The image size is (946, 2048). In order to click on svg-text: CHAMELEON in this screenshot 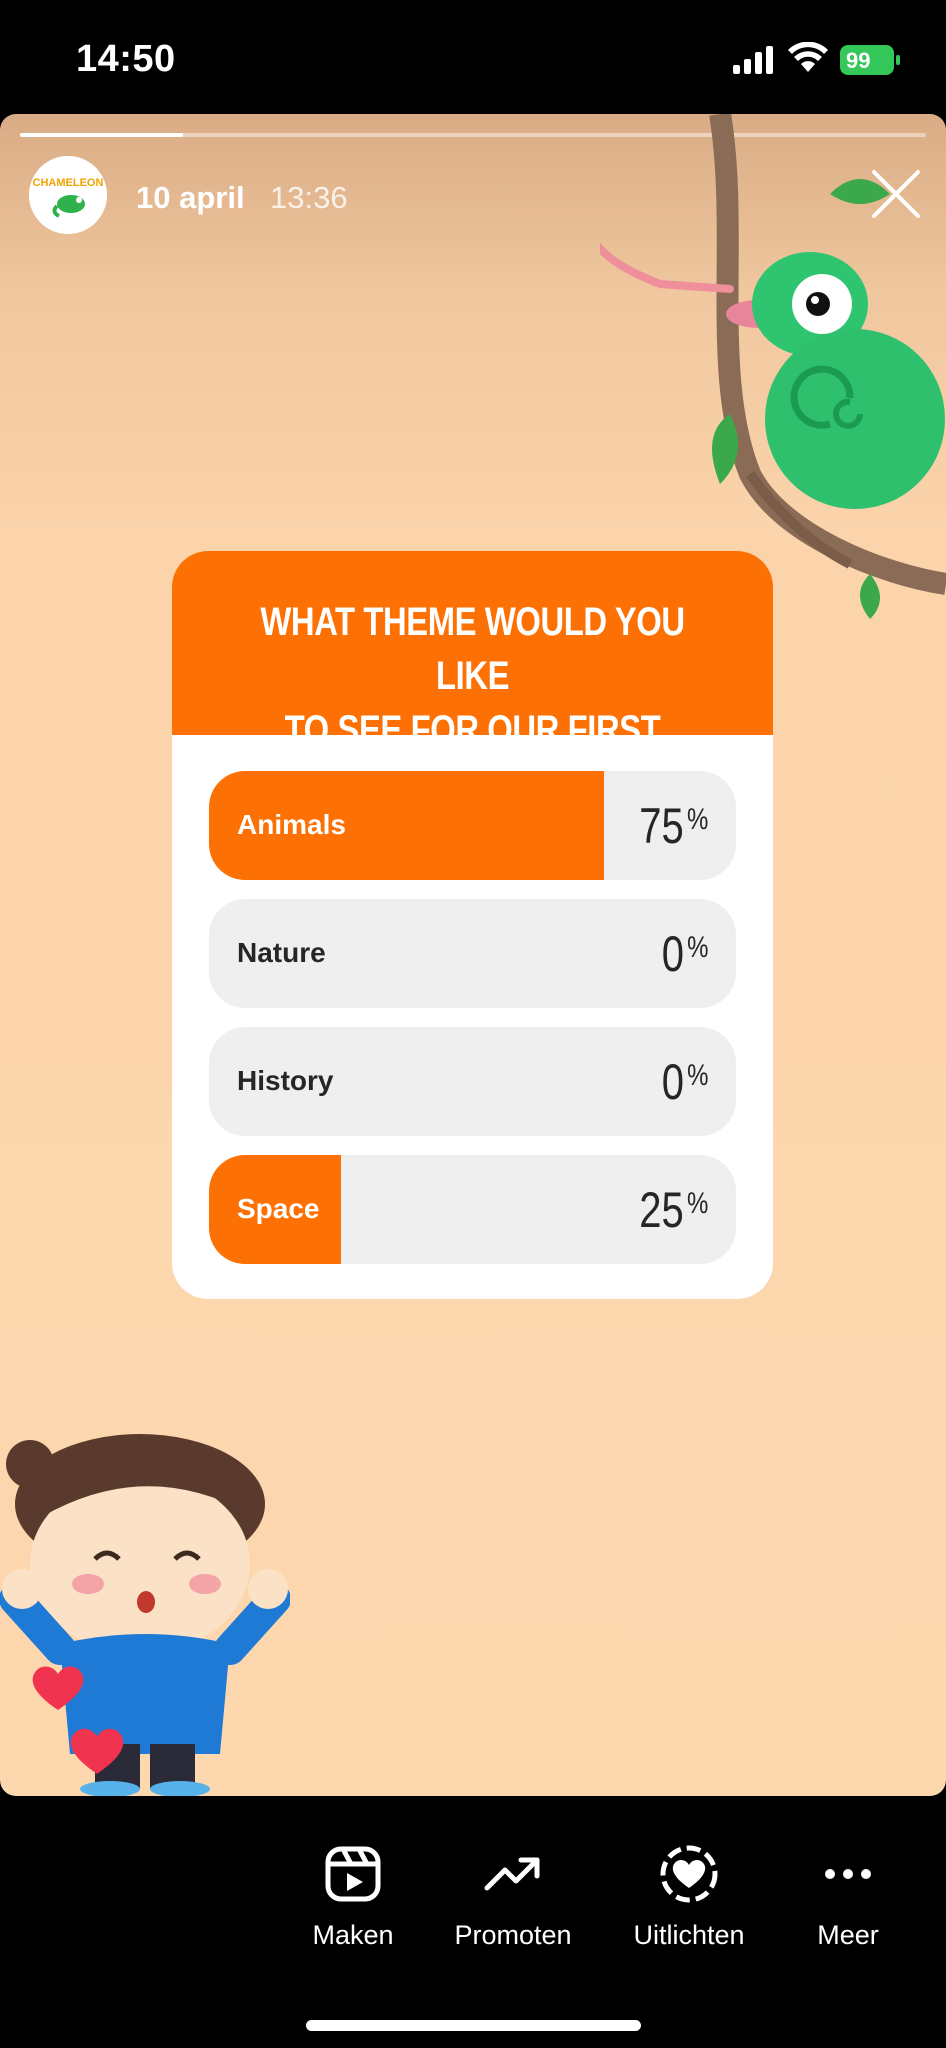, I will do `click(68, 183)`.